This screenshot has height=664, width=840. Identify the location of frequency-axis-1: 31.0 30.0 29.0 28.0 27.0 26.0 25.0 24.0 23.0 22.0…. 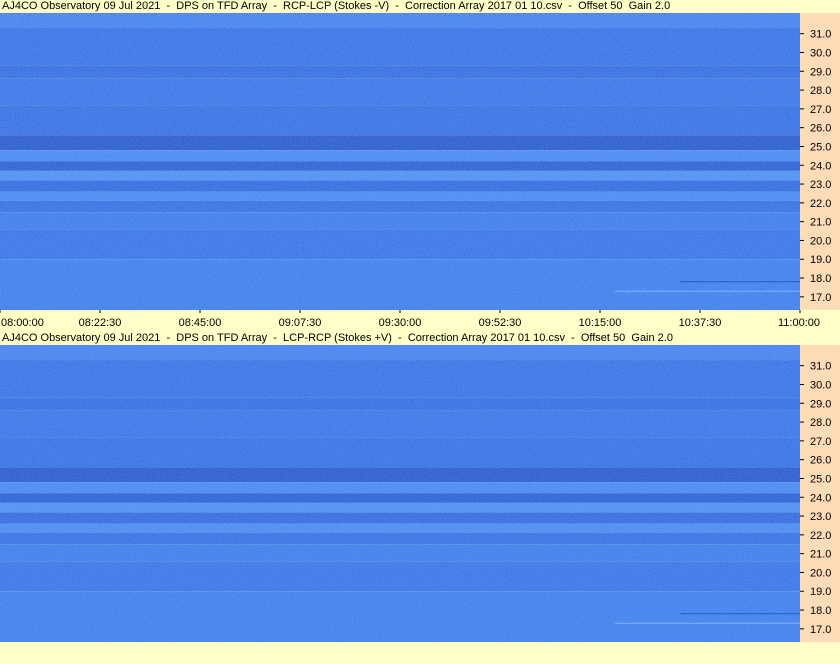
(820, 161).